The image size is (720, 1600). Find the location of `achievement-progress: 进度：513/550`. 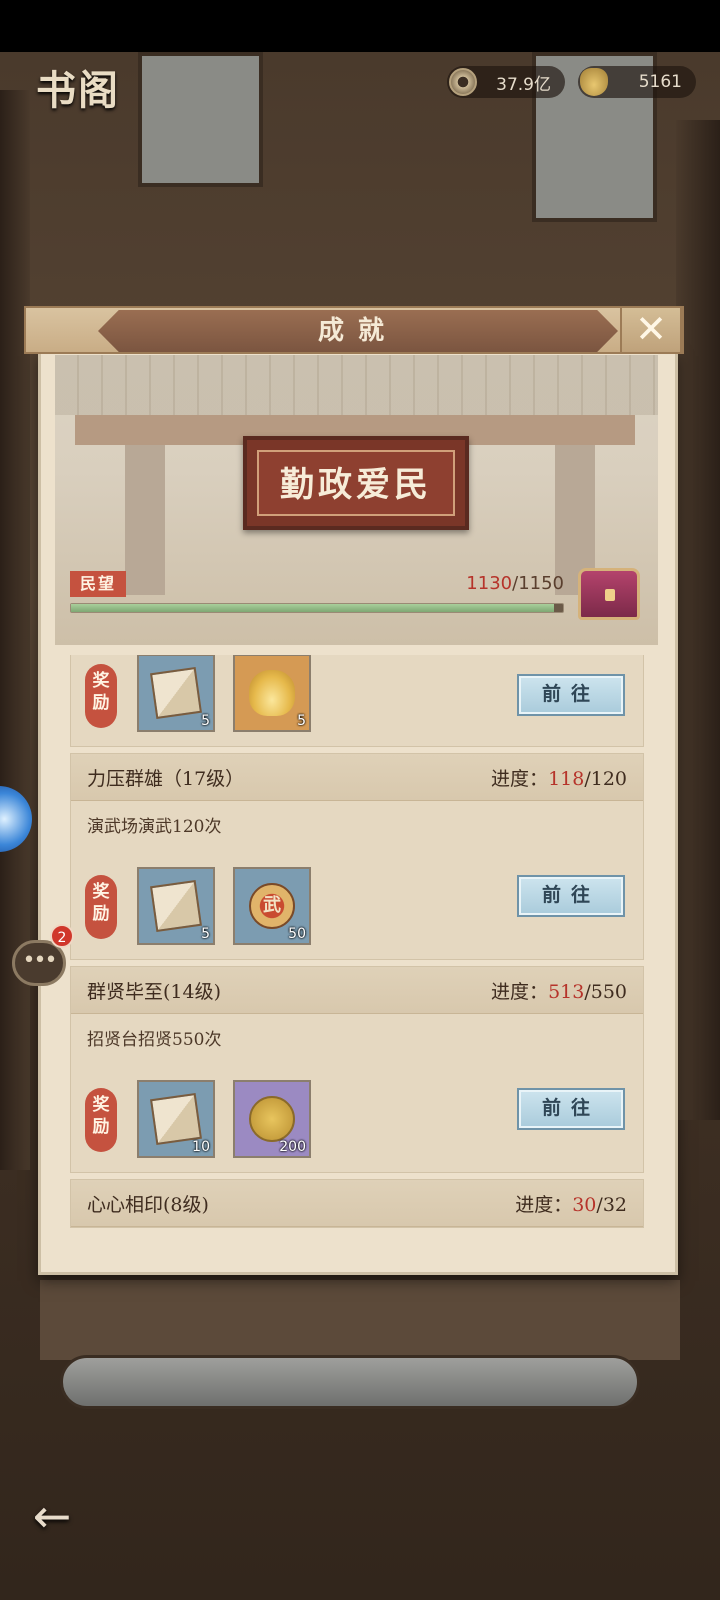

achievement-progress: 进度：513/550 is located at coordinates (559, 990).